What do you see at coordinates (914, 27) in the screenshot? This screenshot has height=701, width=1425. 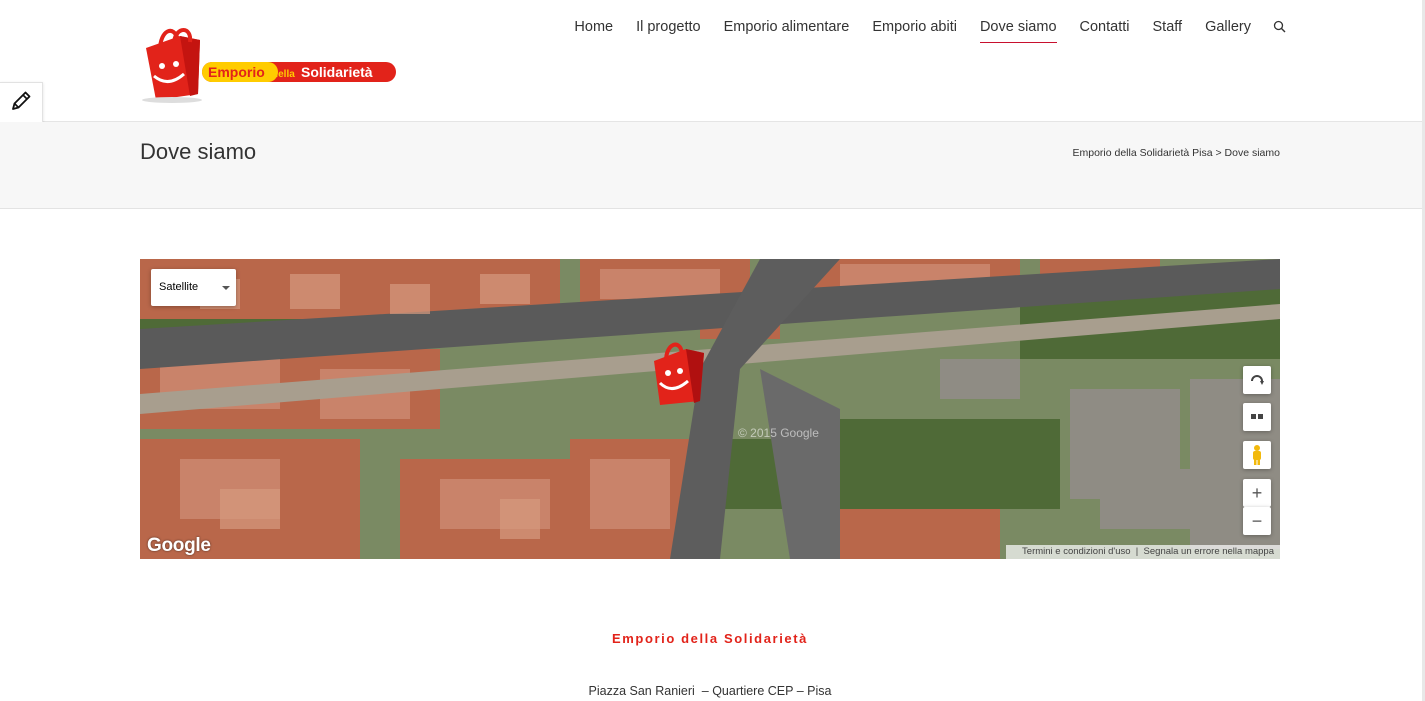 I see `nav-emporio-abiti: Emporio abiti` at bounding box center [914, 27].